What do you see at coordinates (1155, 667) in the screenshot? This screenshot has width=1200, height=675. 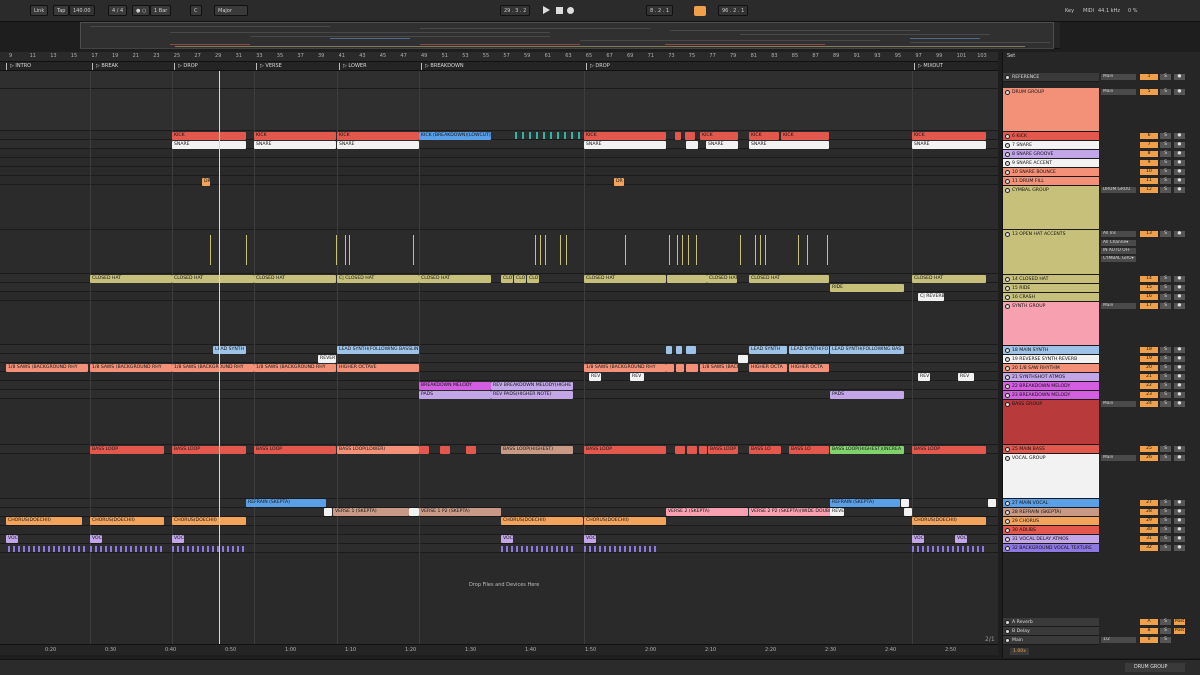 I see `selected-track-display: DRUM GROUP` at bounding box center [1155, 667].